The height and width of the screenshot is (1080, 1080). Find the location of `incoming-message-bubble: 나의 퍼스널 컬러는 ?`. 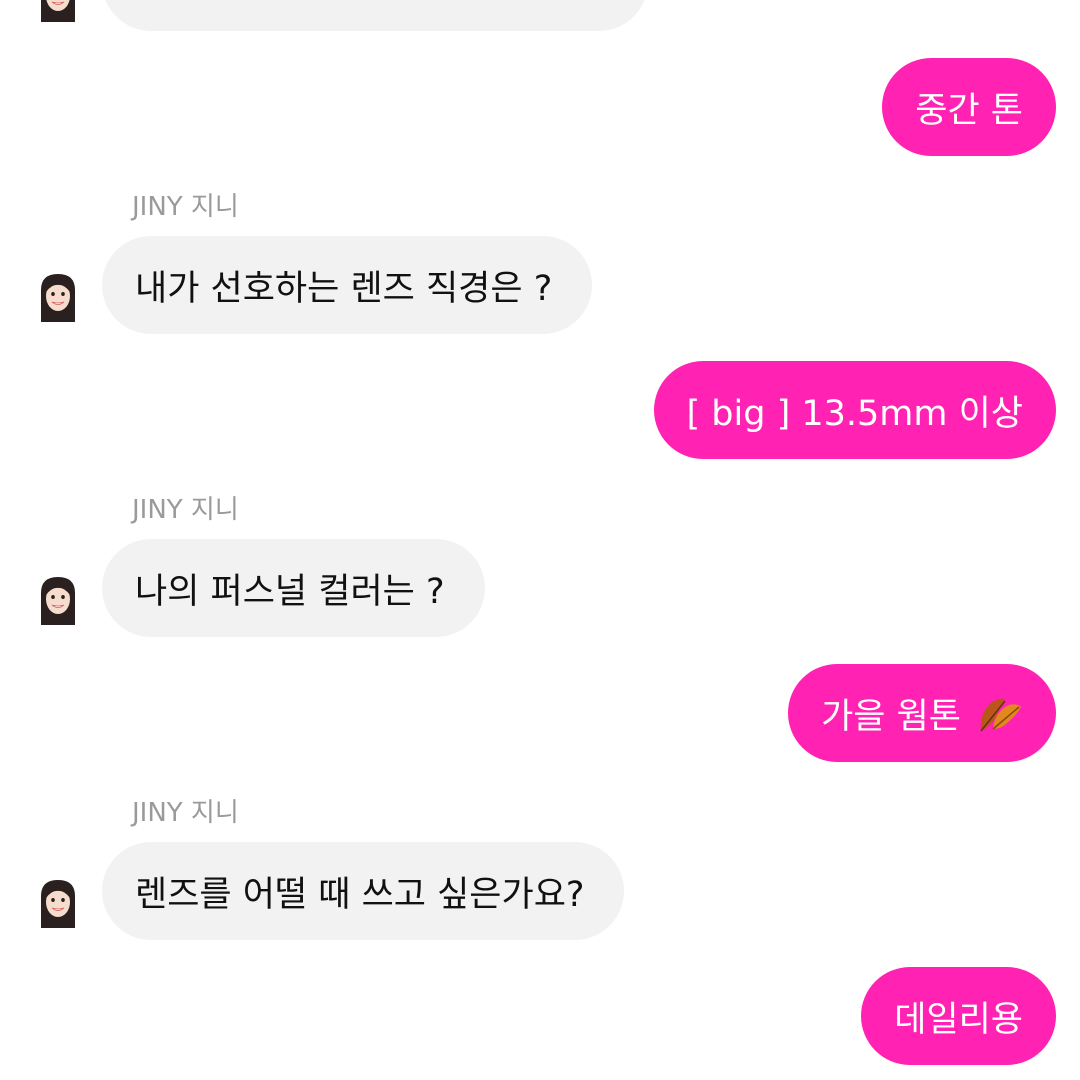

incoming-message-bubble: 나의 퍼스널 컬러는 ? is located at coordinates (293, 588).